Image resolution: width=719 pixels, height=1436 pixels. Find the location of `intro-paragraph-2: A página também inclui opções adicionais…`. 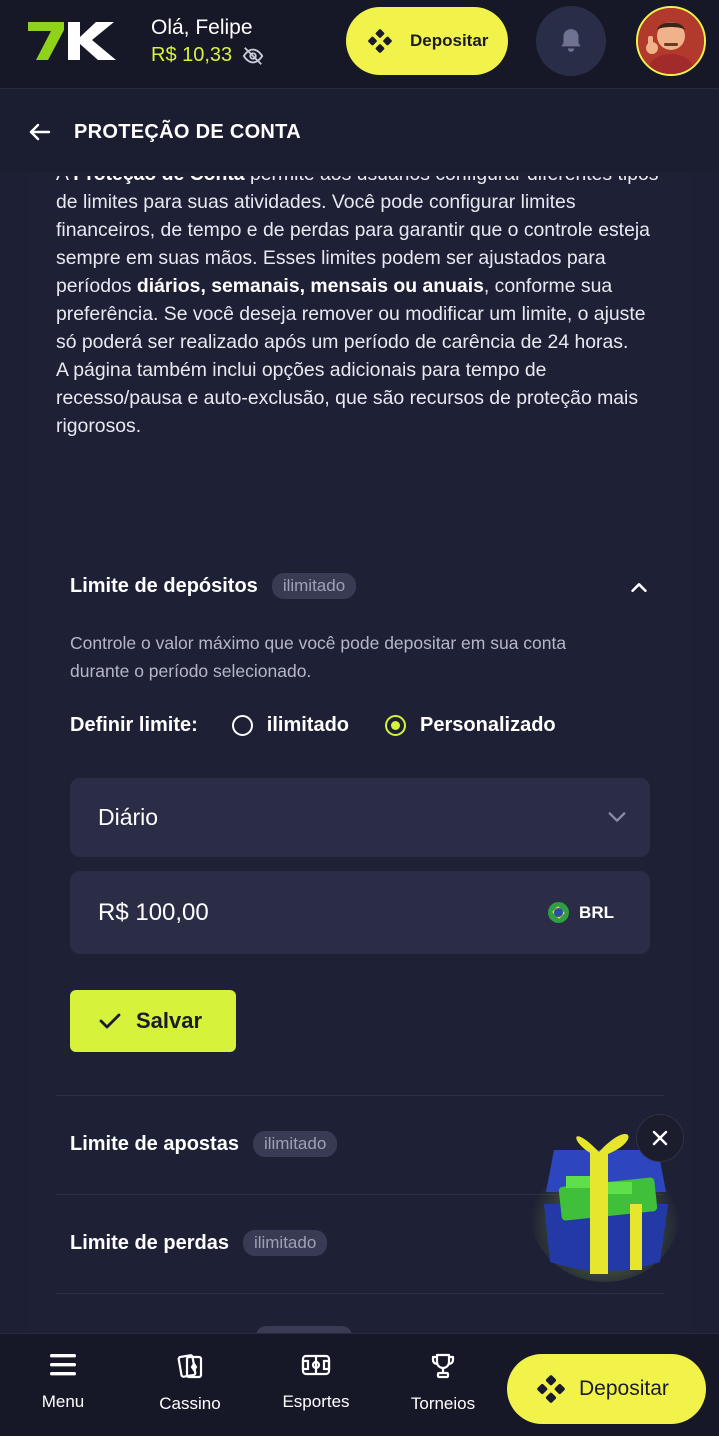

intro-paragraph-2: A página também inclui opções adicionais… is located at coordinates (347, 398).